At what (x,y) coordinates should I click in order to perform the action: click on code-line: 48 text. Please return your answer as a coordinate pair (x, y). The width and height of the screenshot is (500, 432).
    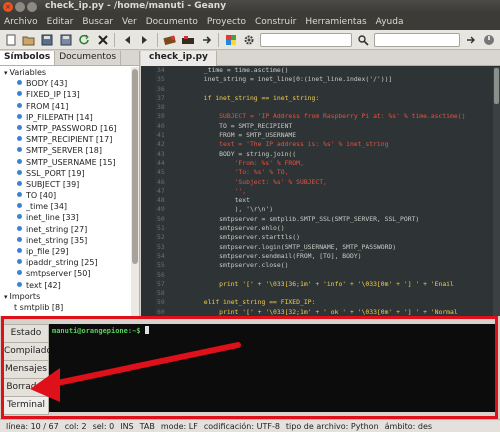
    Looking at the image, I should click on (325, 200).